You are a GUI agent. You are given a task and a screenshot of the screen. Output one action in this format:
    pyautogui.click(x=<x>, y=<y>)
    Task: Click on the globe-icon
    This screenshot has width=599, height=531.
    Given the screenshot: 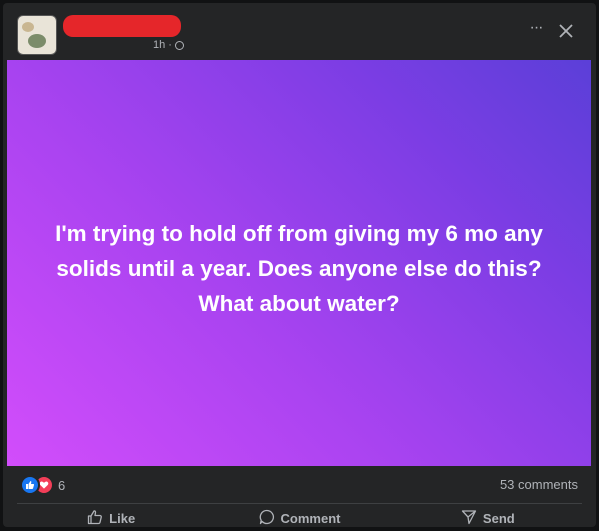 What is the action you would take?
    pyautogui.click(x=179, y=45)
    